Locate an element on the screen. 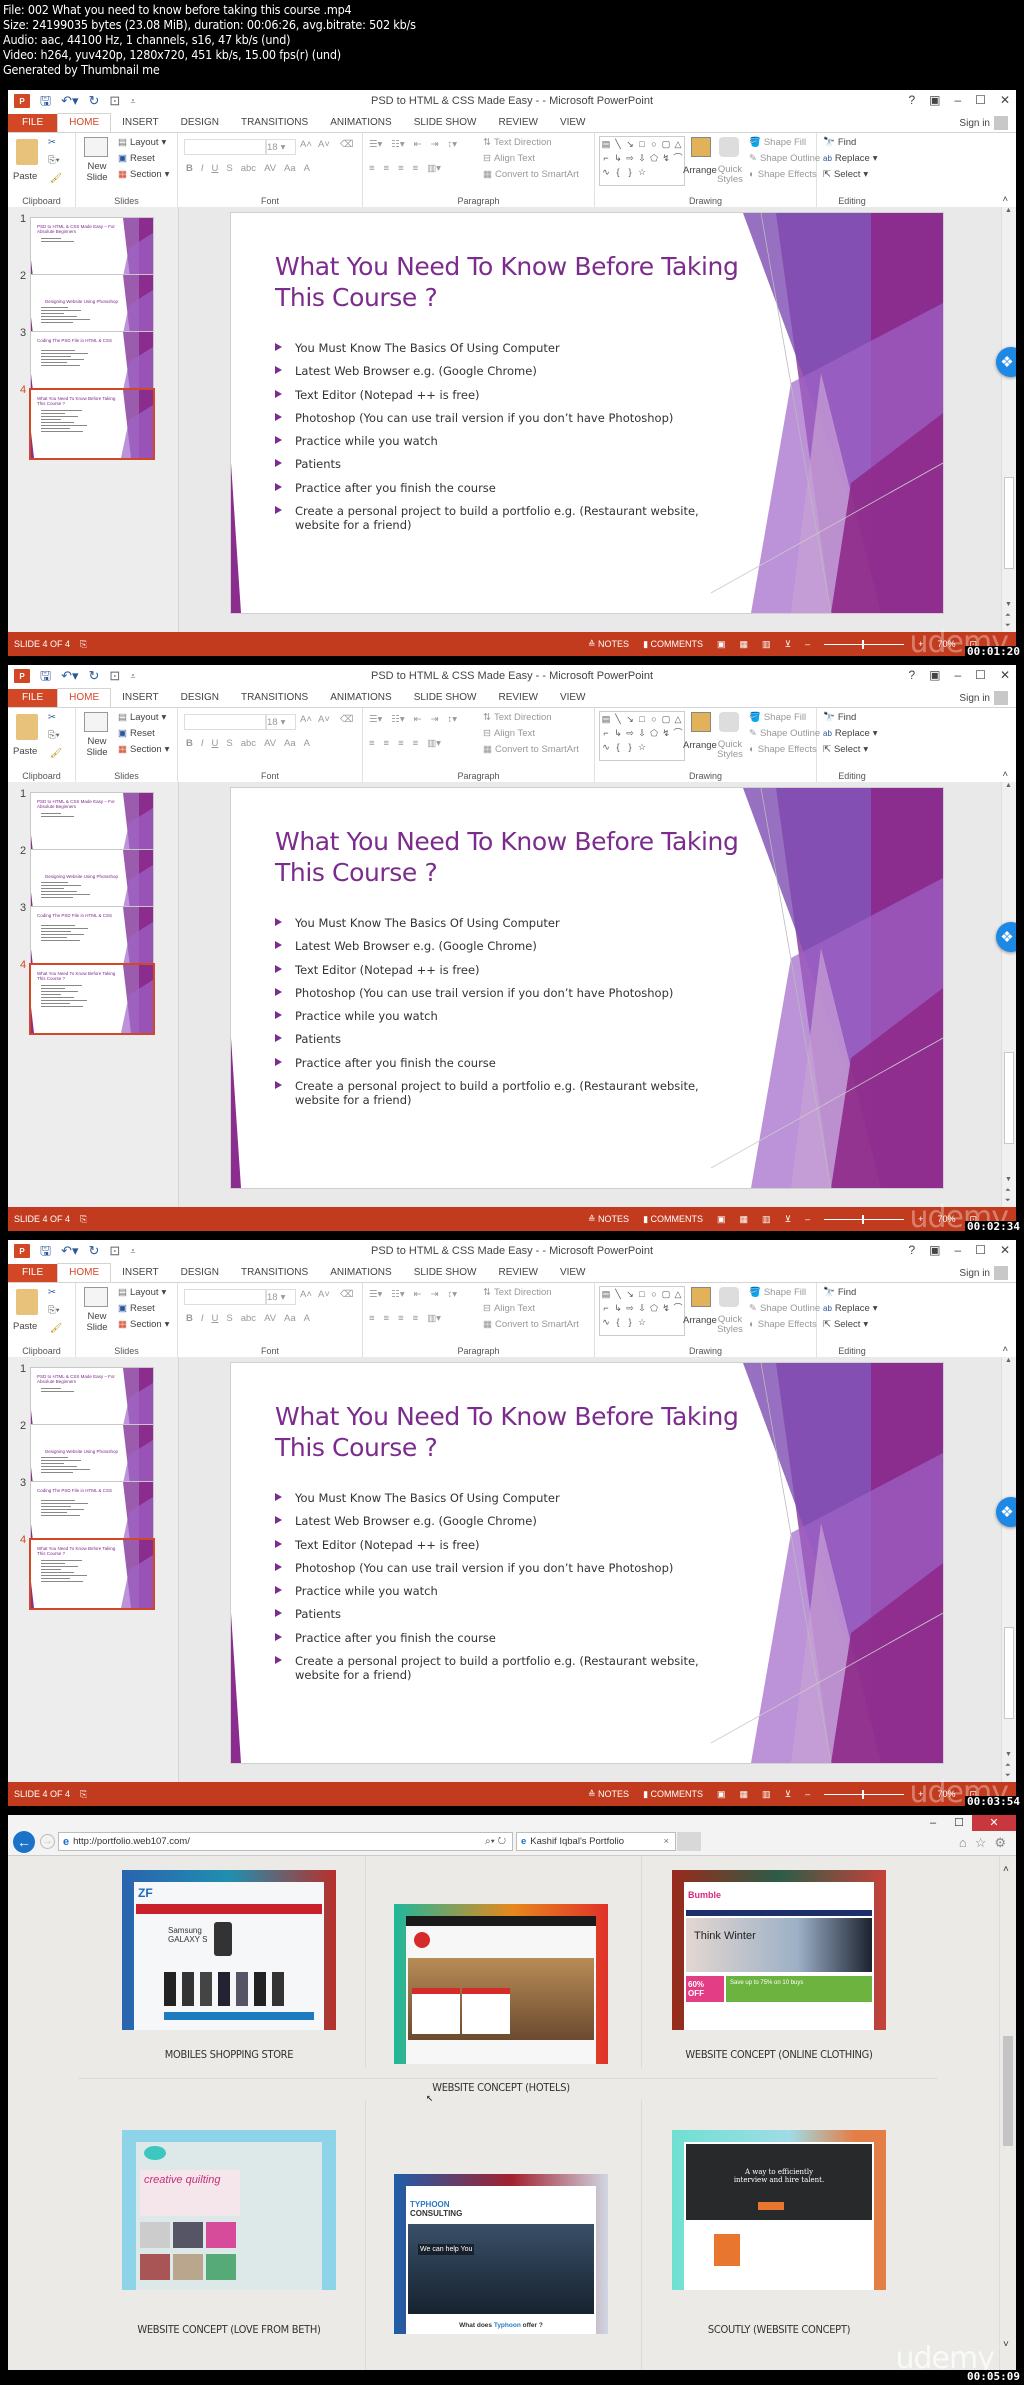  layout-button: ▤ Layout ▾ is located at coordinates (142, 717).